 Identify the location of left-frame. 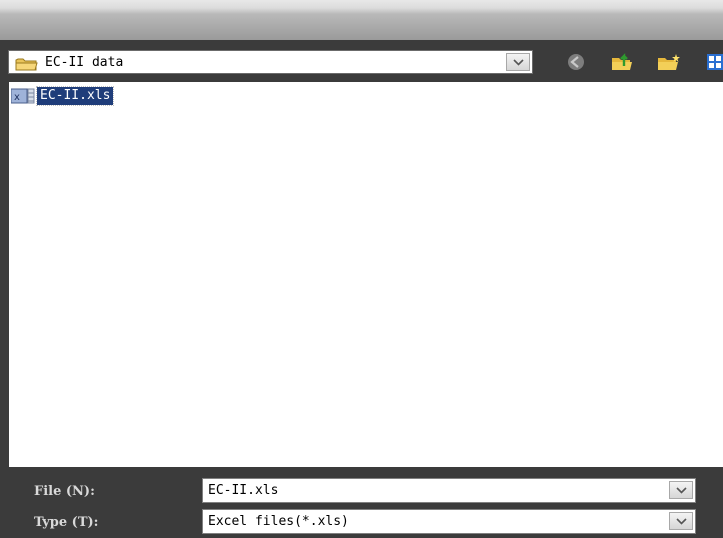
(4, 274).